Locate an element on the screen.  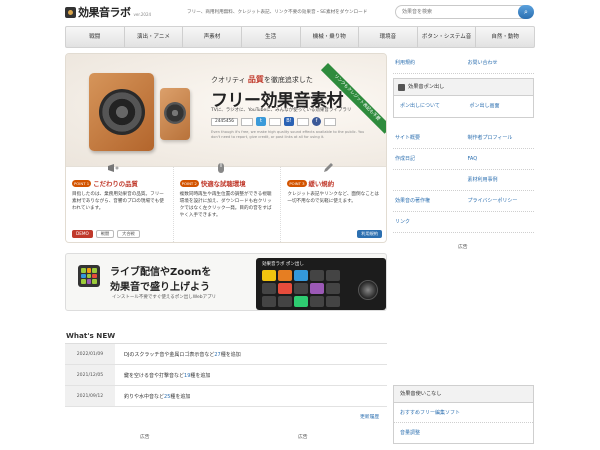
ponndashi-screen-link: ポン出し画面 is located at coordinates (499, 106).